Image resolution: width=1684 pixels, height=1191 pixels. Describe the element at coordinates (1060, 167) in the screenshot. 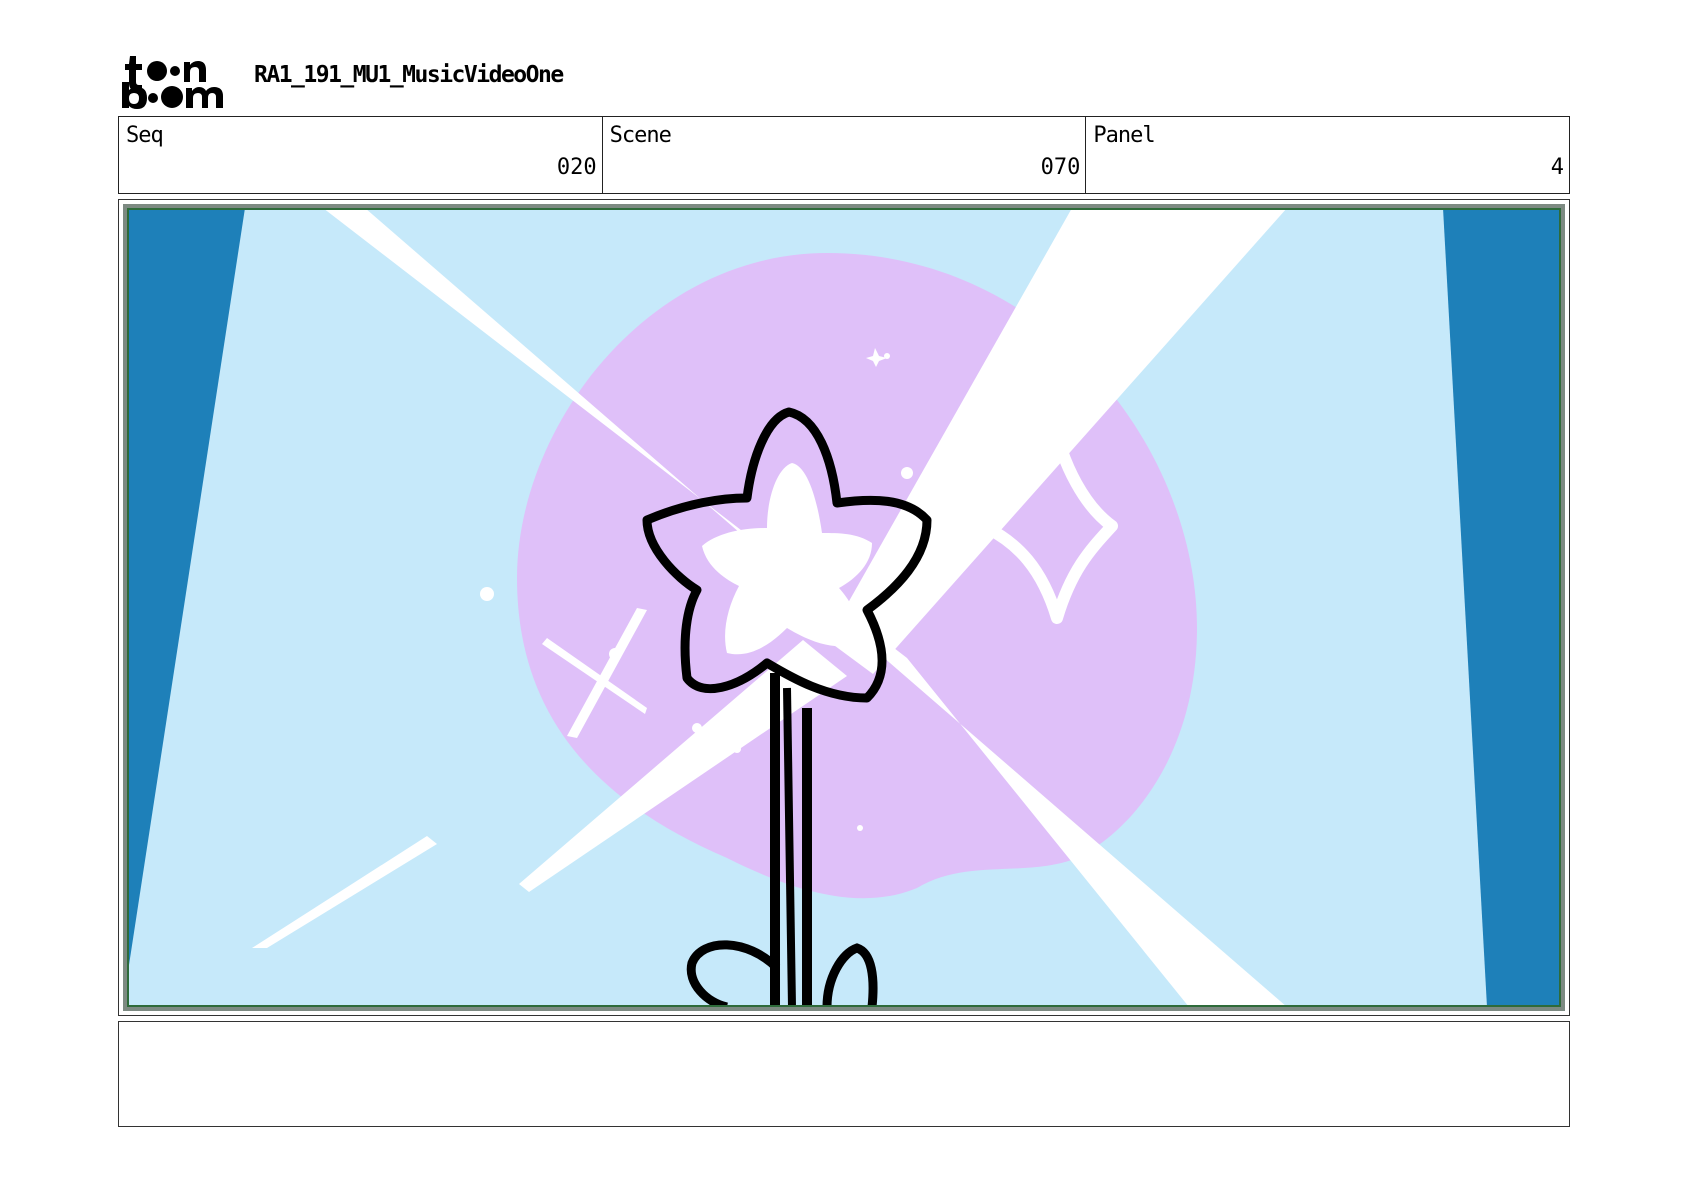

I see `scene-value: 070` at that location.